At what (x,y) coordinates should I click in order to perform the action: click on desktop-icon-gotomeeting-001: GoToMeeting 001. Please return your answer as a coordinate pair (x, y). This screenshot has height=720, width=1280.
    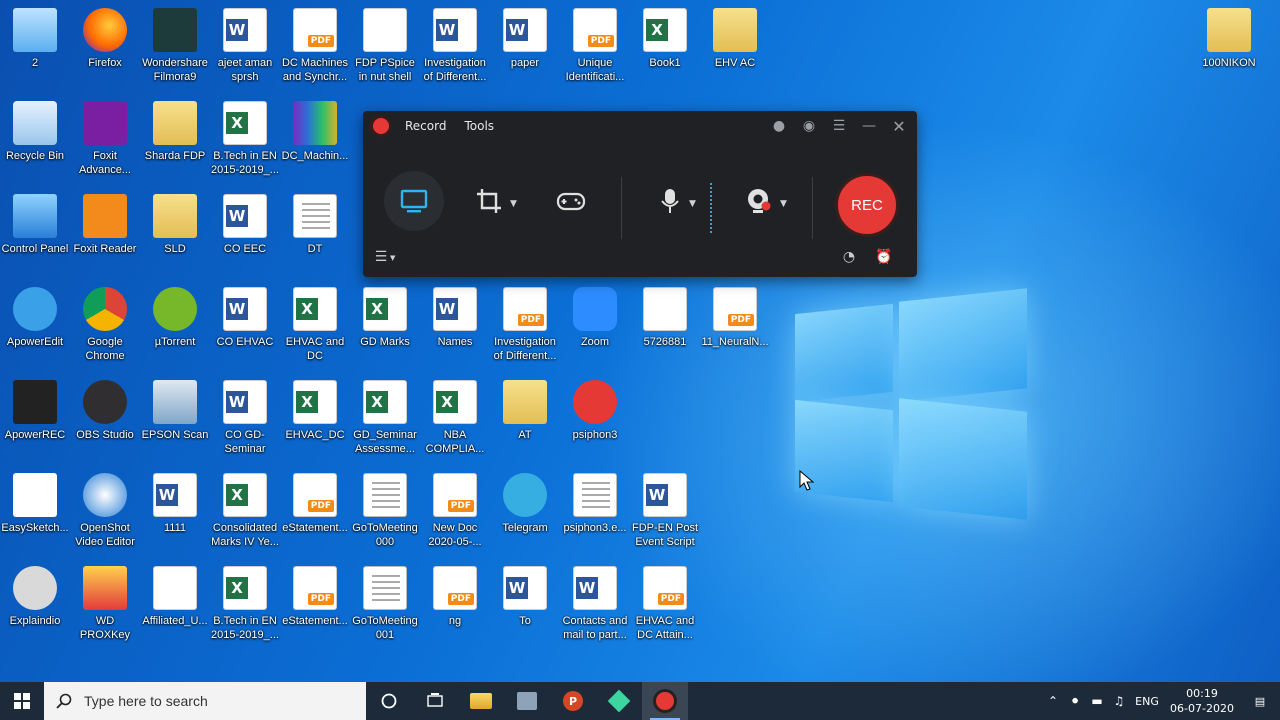
    Looking at the image, I should click on (385, 604).